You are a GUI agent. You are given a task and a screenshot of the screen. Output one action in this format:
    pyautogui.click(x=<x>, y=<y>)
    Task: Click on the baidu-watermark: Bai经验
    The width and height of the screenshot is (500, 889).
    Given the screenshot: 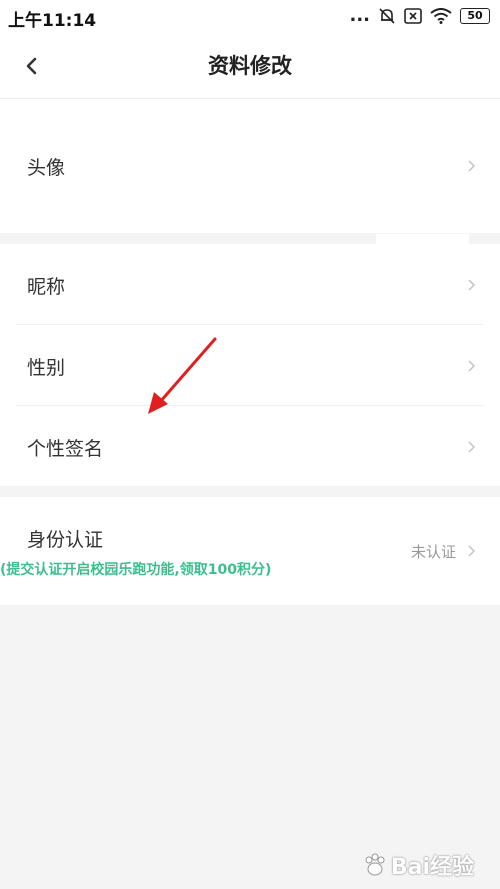 What is the action you would take?
    pyautogui.click(x=417, y=865)
    